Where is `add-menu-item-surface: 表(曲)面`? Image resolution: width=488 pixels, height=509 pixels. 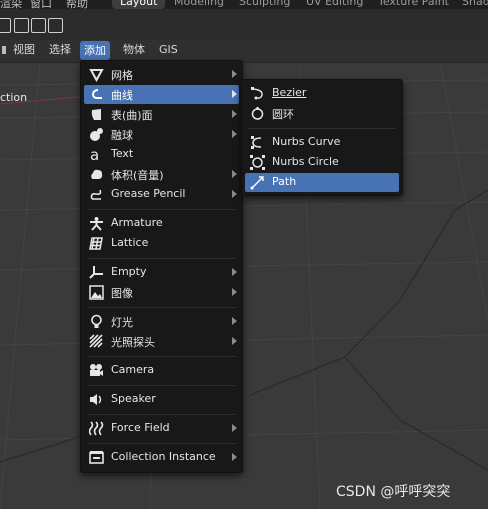 add-menu-item-surface: 表(曲)面 is located at coordinates (161, 114).